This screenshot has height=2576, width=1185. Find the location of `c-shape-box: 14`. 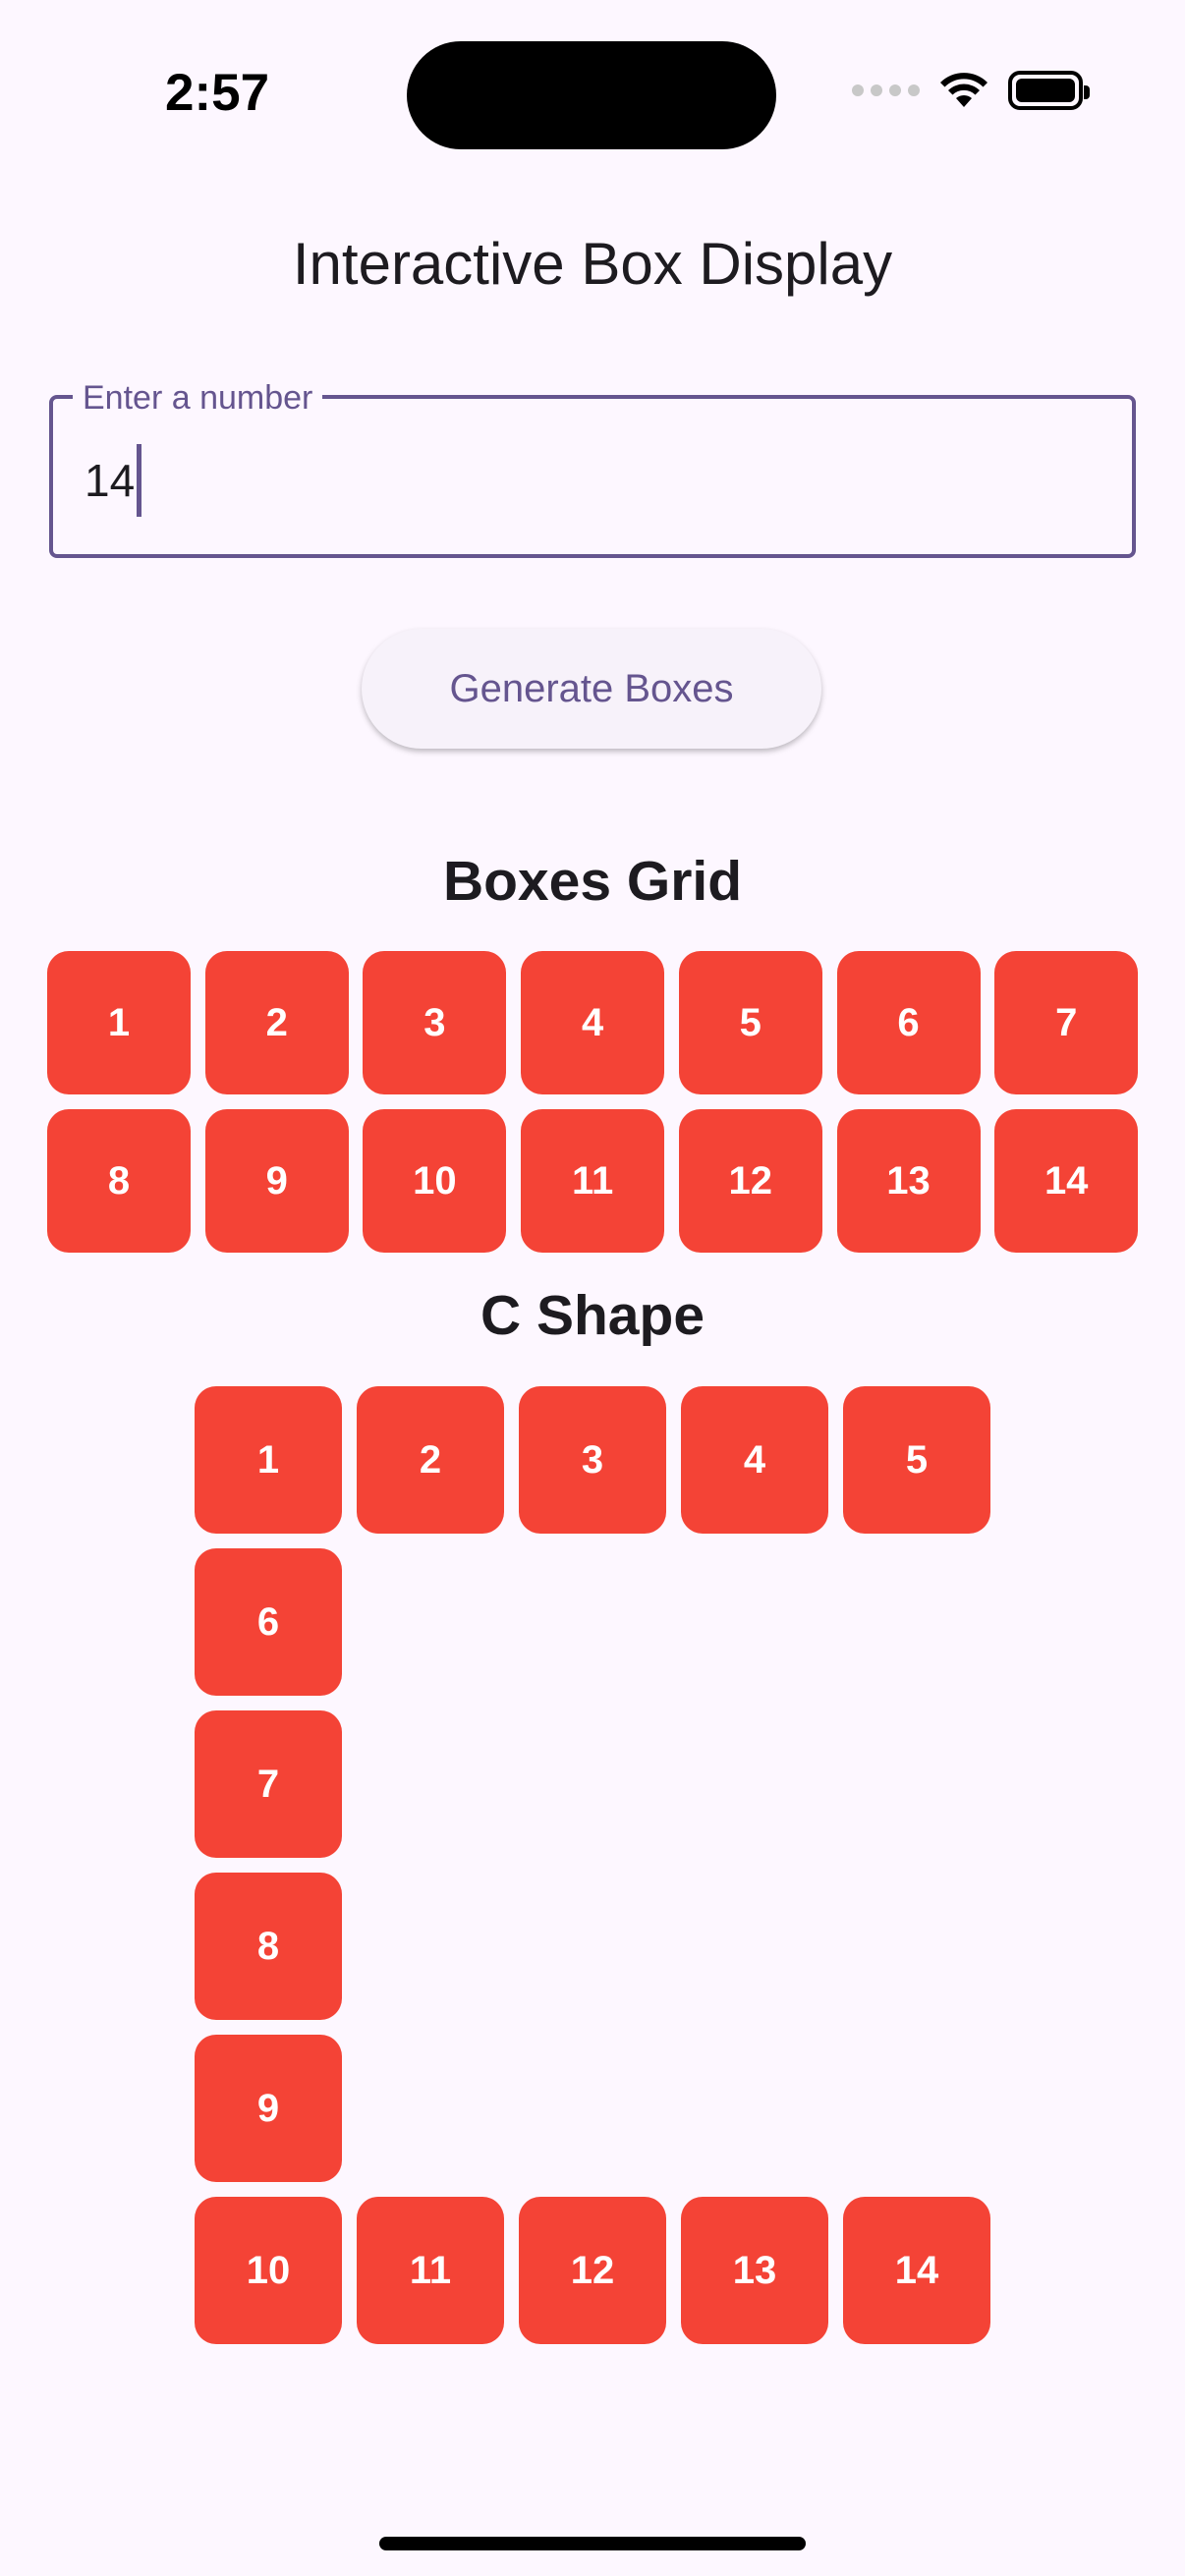

c-shape-box: 14 is located at coordinates (917, 2270).